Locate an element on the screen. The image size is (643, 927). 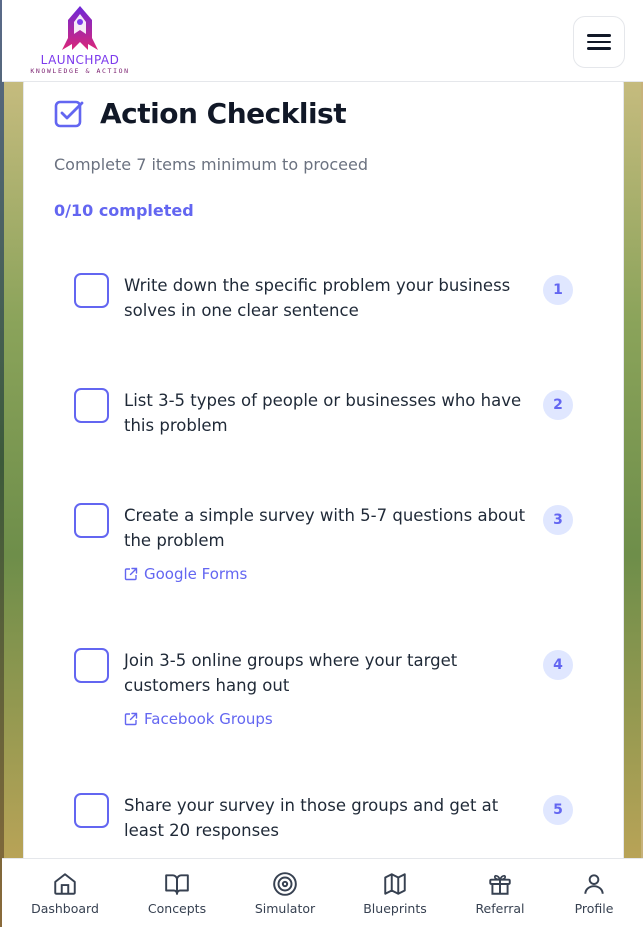
page-title: Action Checklist is located at coordinates (223, 113).